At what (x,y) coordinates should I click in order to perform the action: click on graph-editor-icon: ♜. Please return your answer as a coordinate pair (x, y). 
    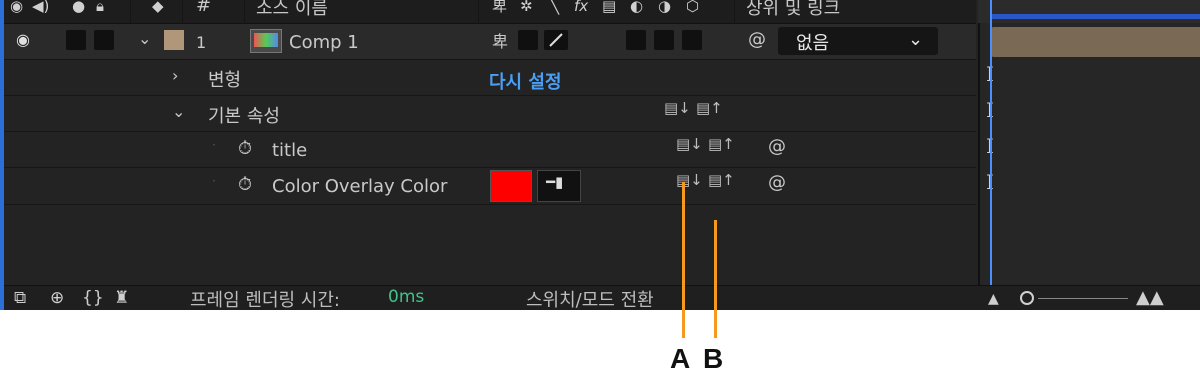
    Looking at the image, I should click on (121, 298).